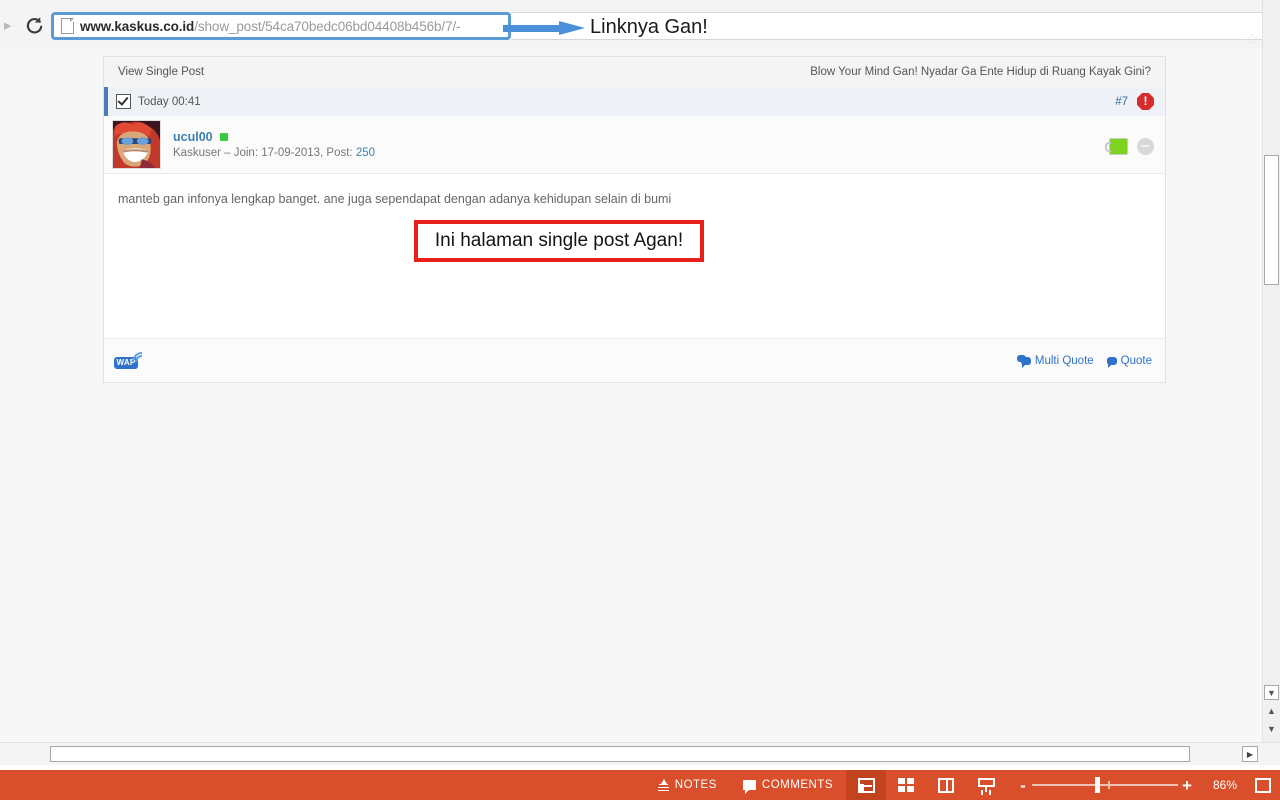  I want to click on fit-to-window-button, so click(1263, 785).